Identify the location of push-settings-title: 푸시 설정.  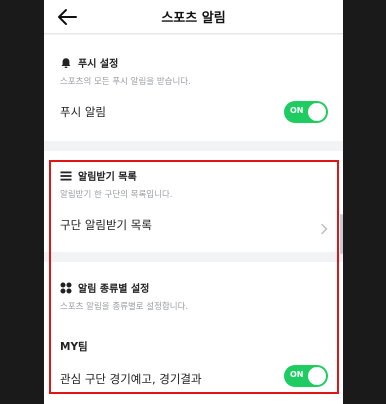
(98, 64).